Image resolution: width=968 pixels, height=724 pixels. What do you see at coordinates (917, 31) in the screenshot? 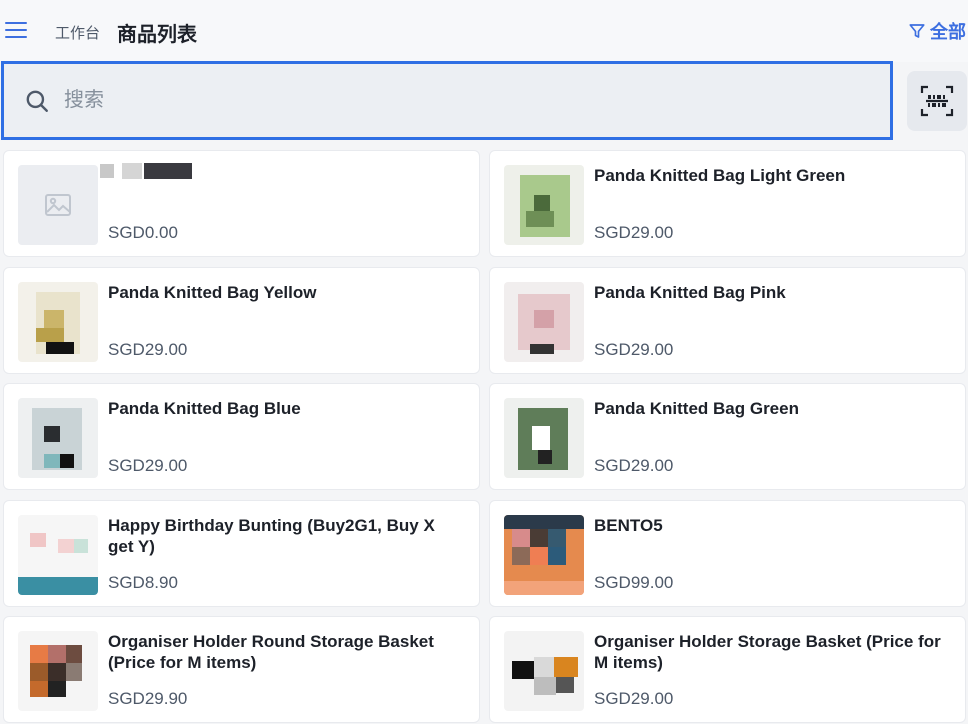
I see `funnel-icon` at bounding box center [917, 31].